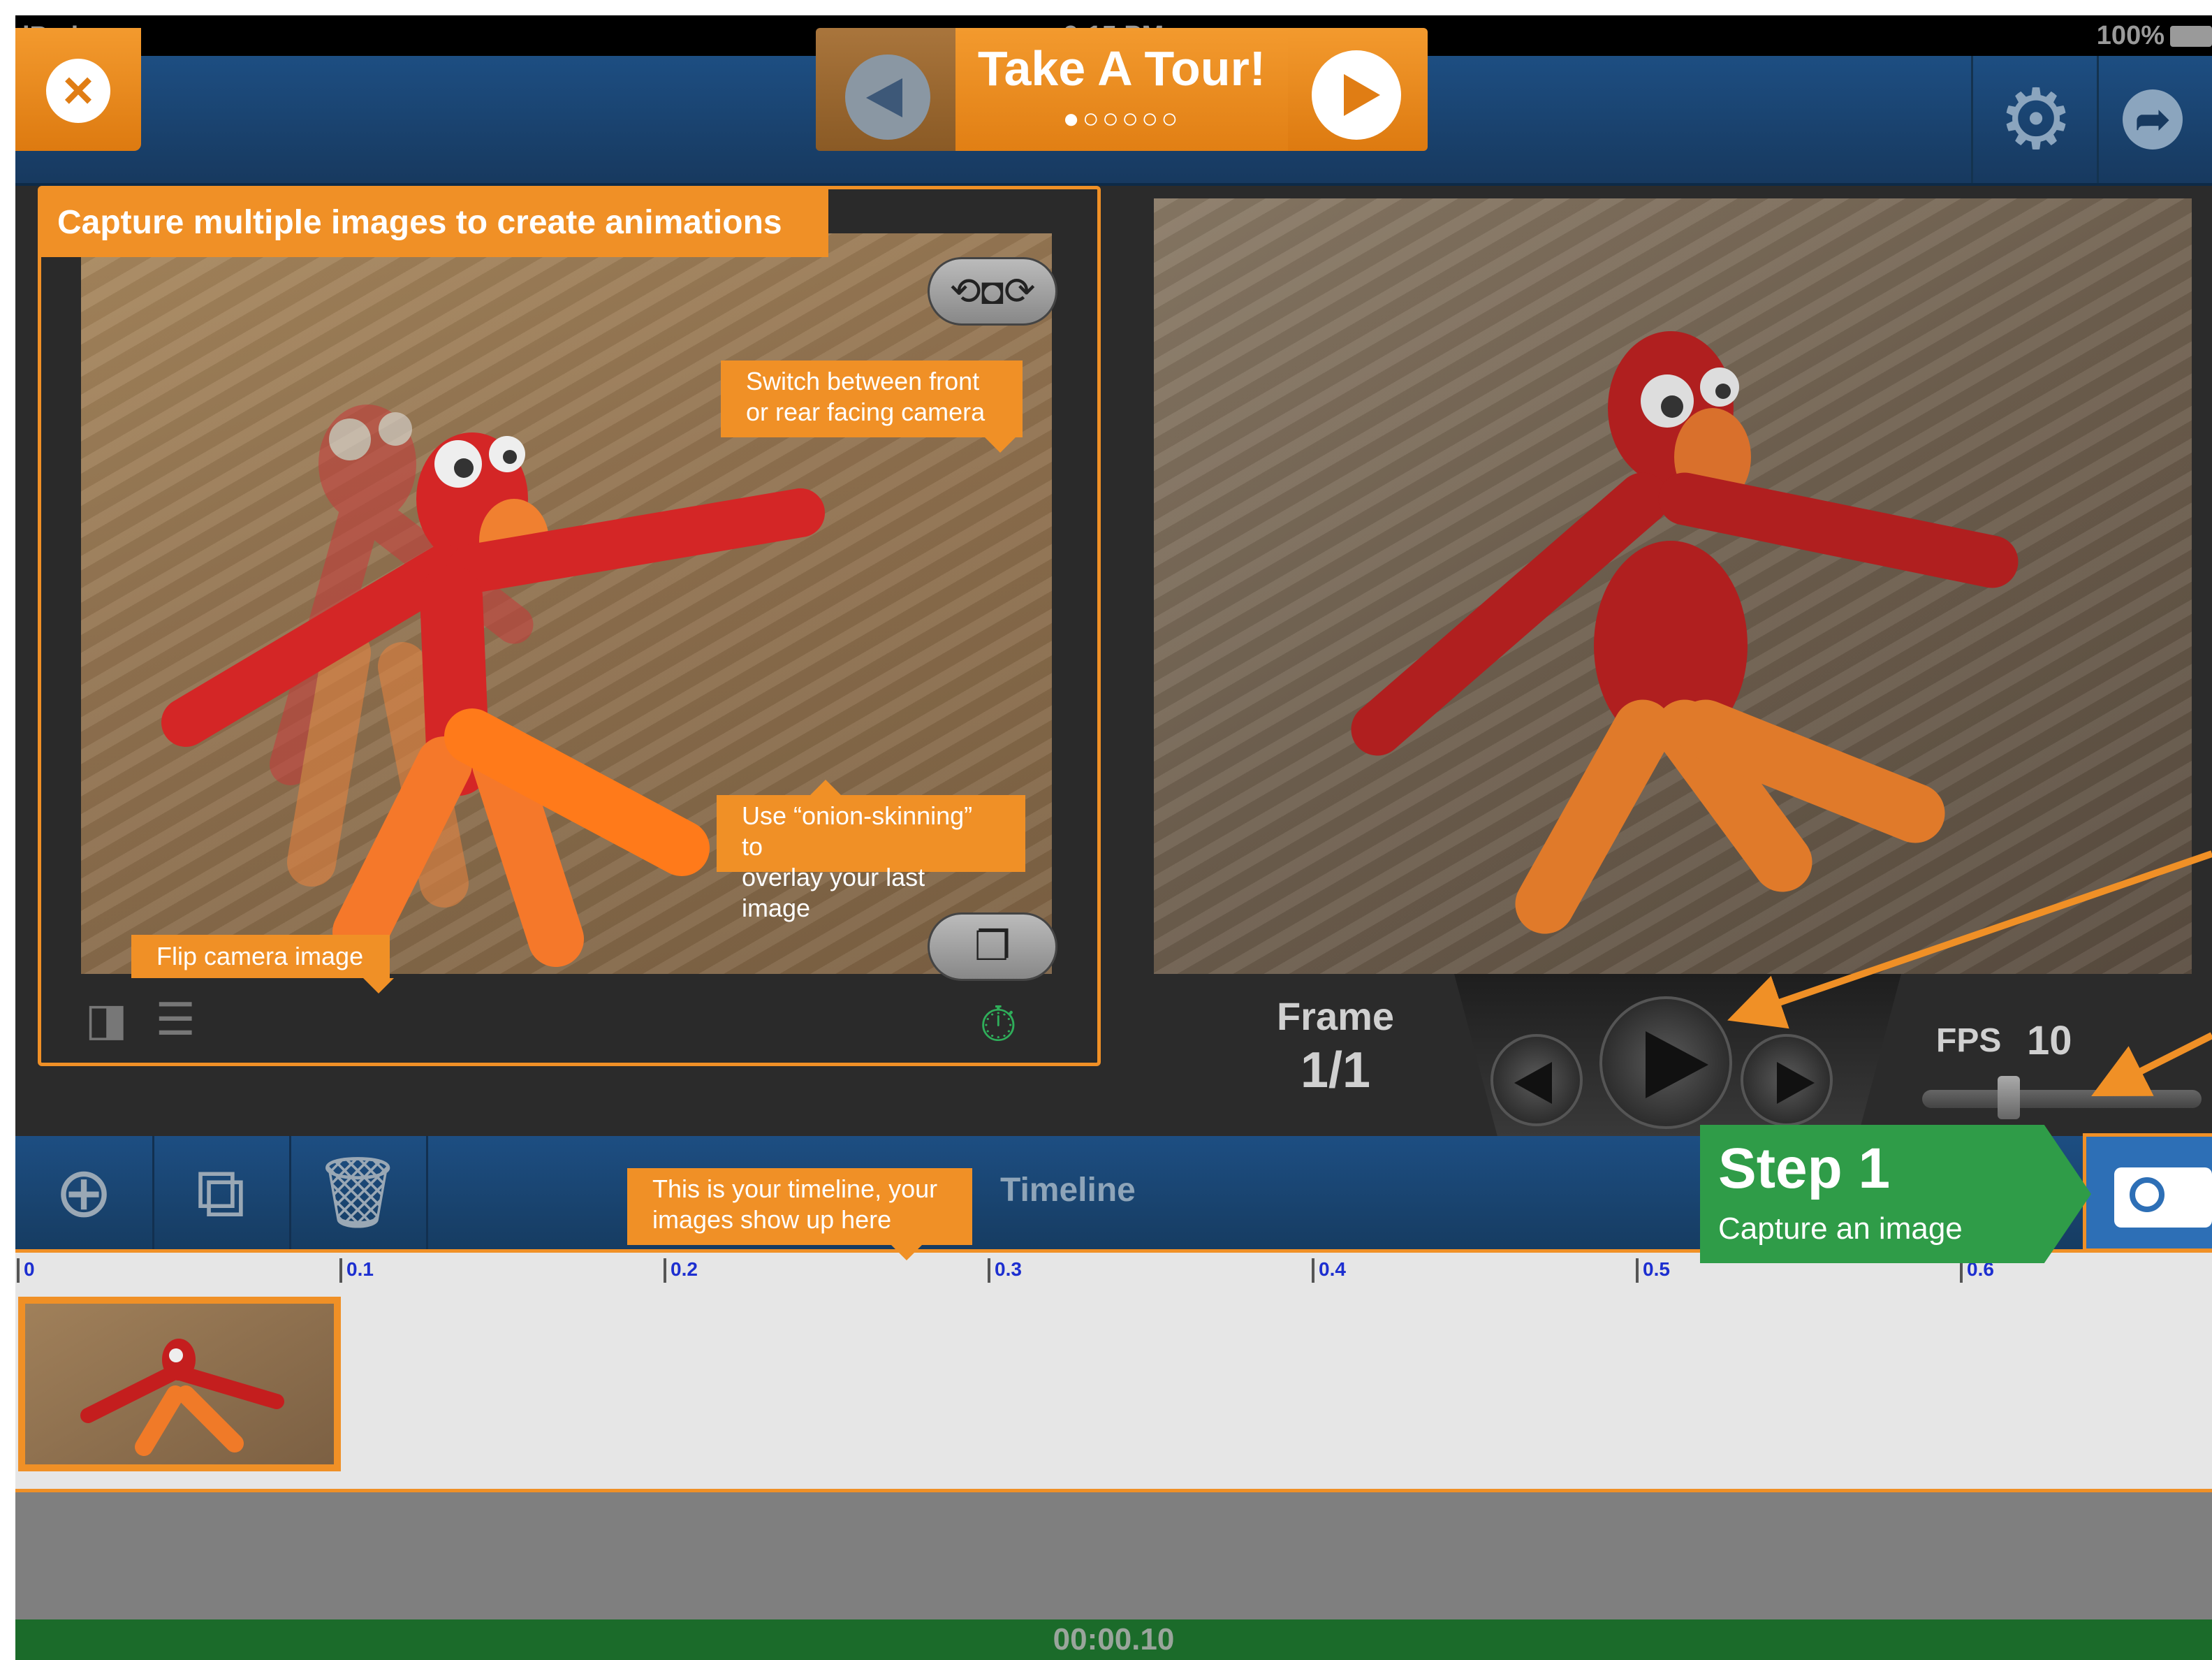  Describe the element at coordinates (263, 964) in the screenshot. I see `flip-camera-tip: Flip camera image` at that location.